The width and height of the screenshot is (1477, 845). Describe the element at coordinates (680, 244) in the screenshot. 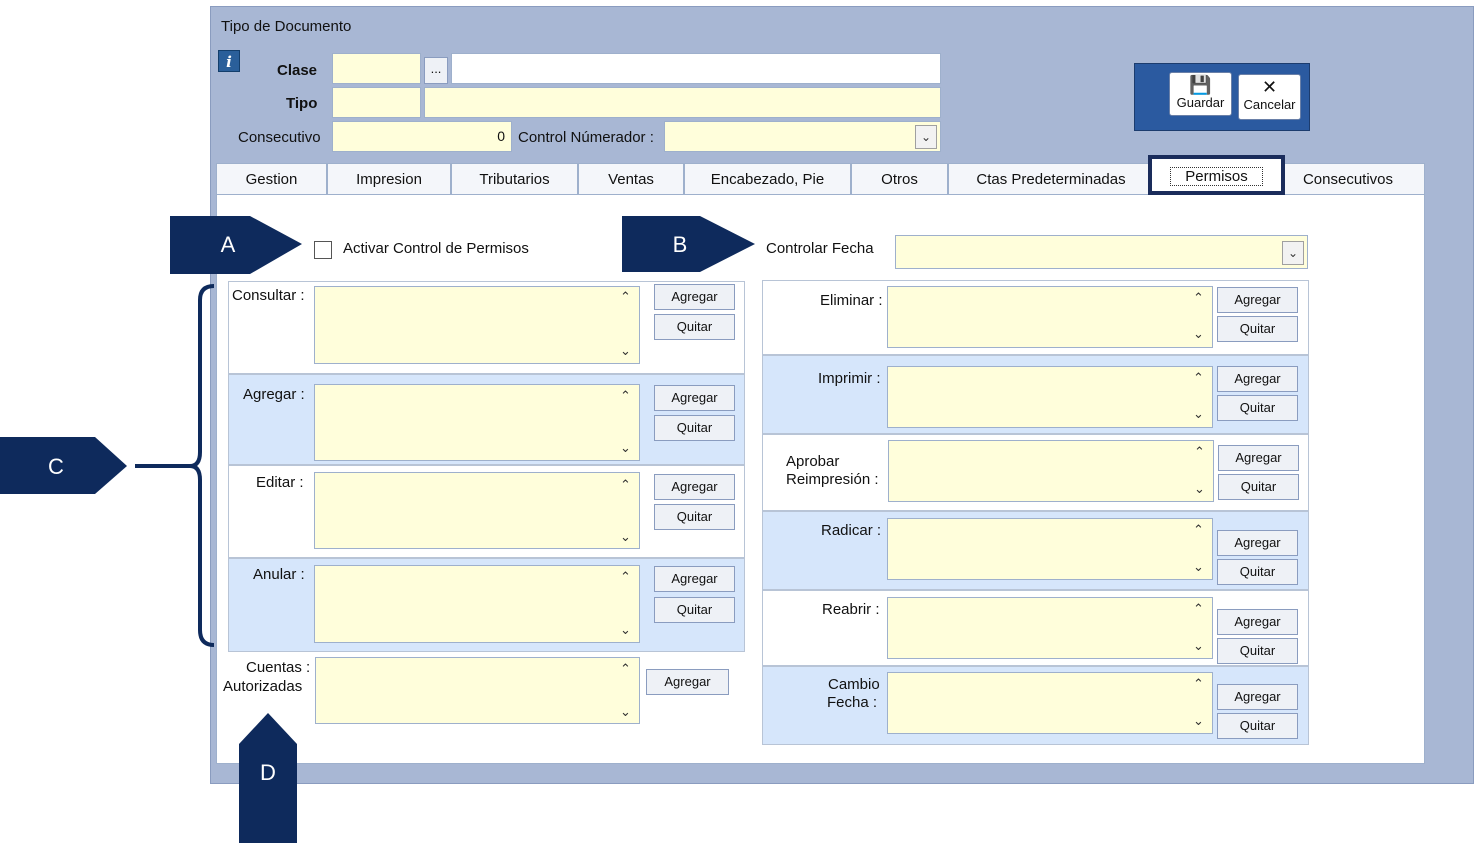

I see `callout-b-label: B` at that location.